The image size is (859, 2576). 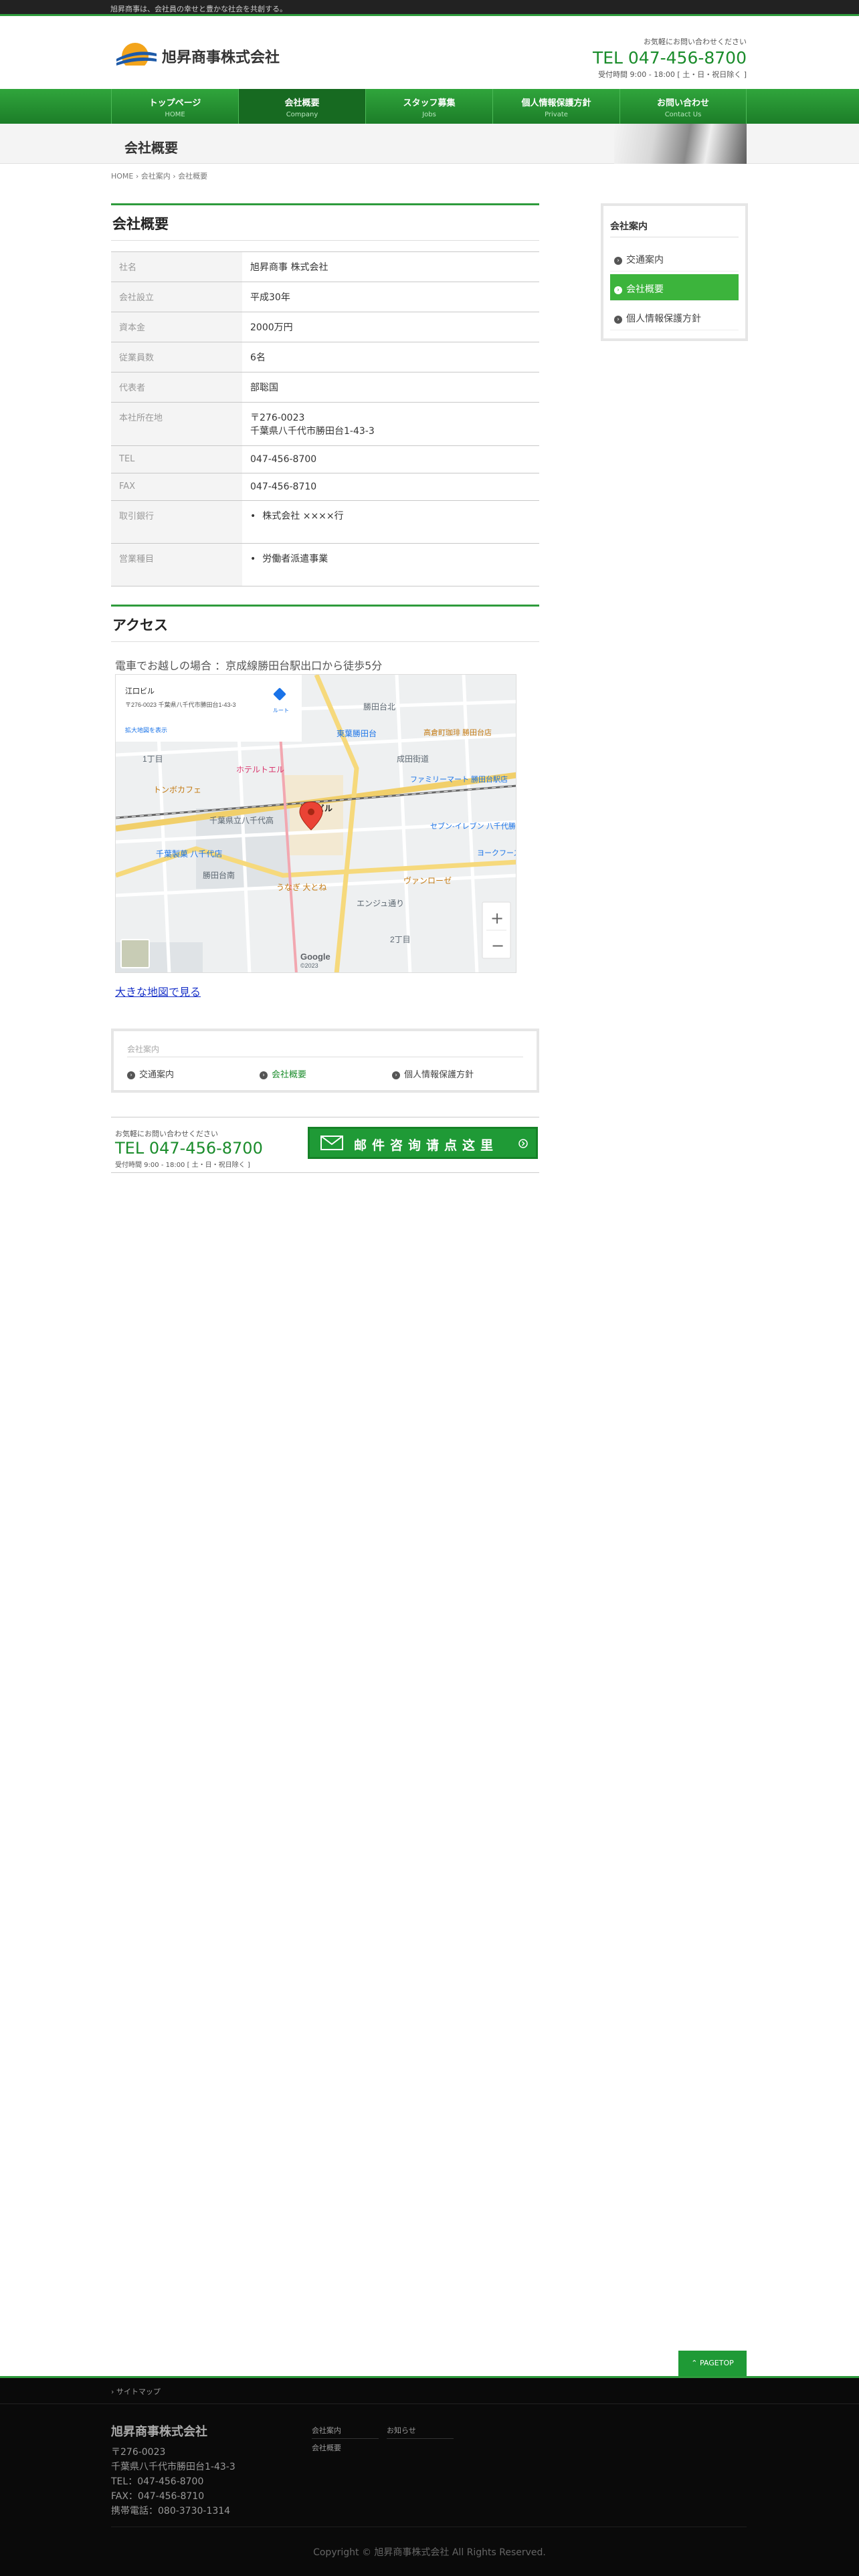 I want to click on sidebar: 会社案内 › 交通案内 › 会社概要 › 個人情報保護方針, so click(x=674, y=272).